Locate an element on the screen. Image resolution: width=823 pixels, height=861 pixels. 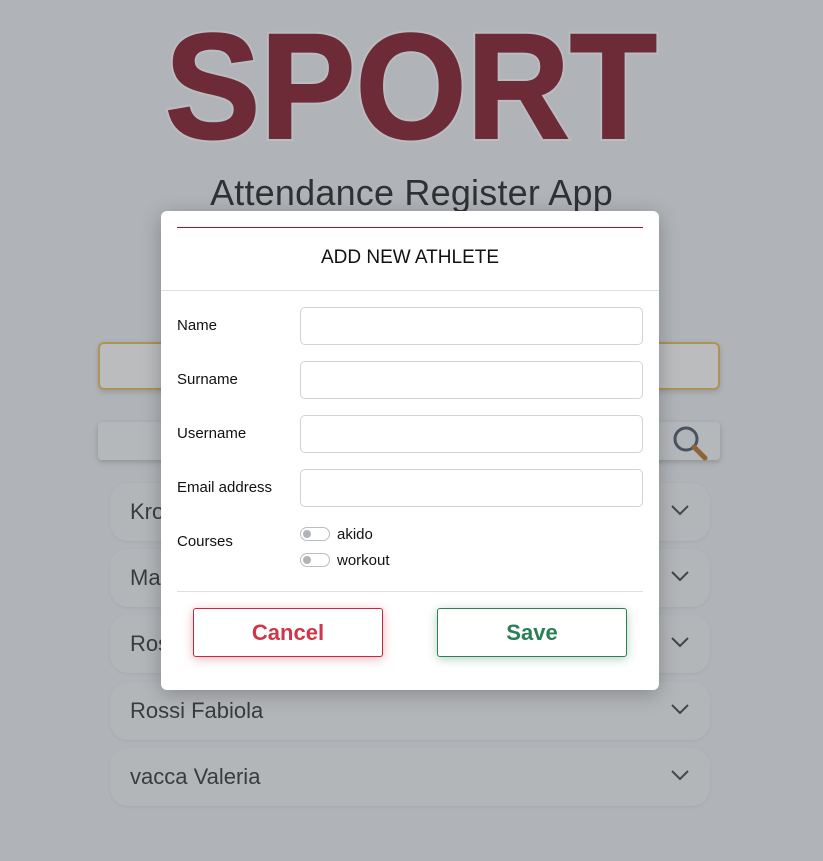
akido-label: akido is located at coordinates (355, 534).